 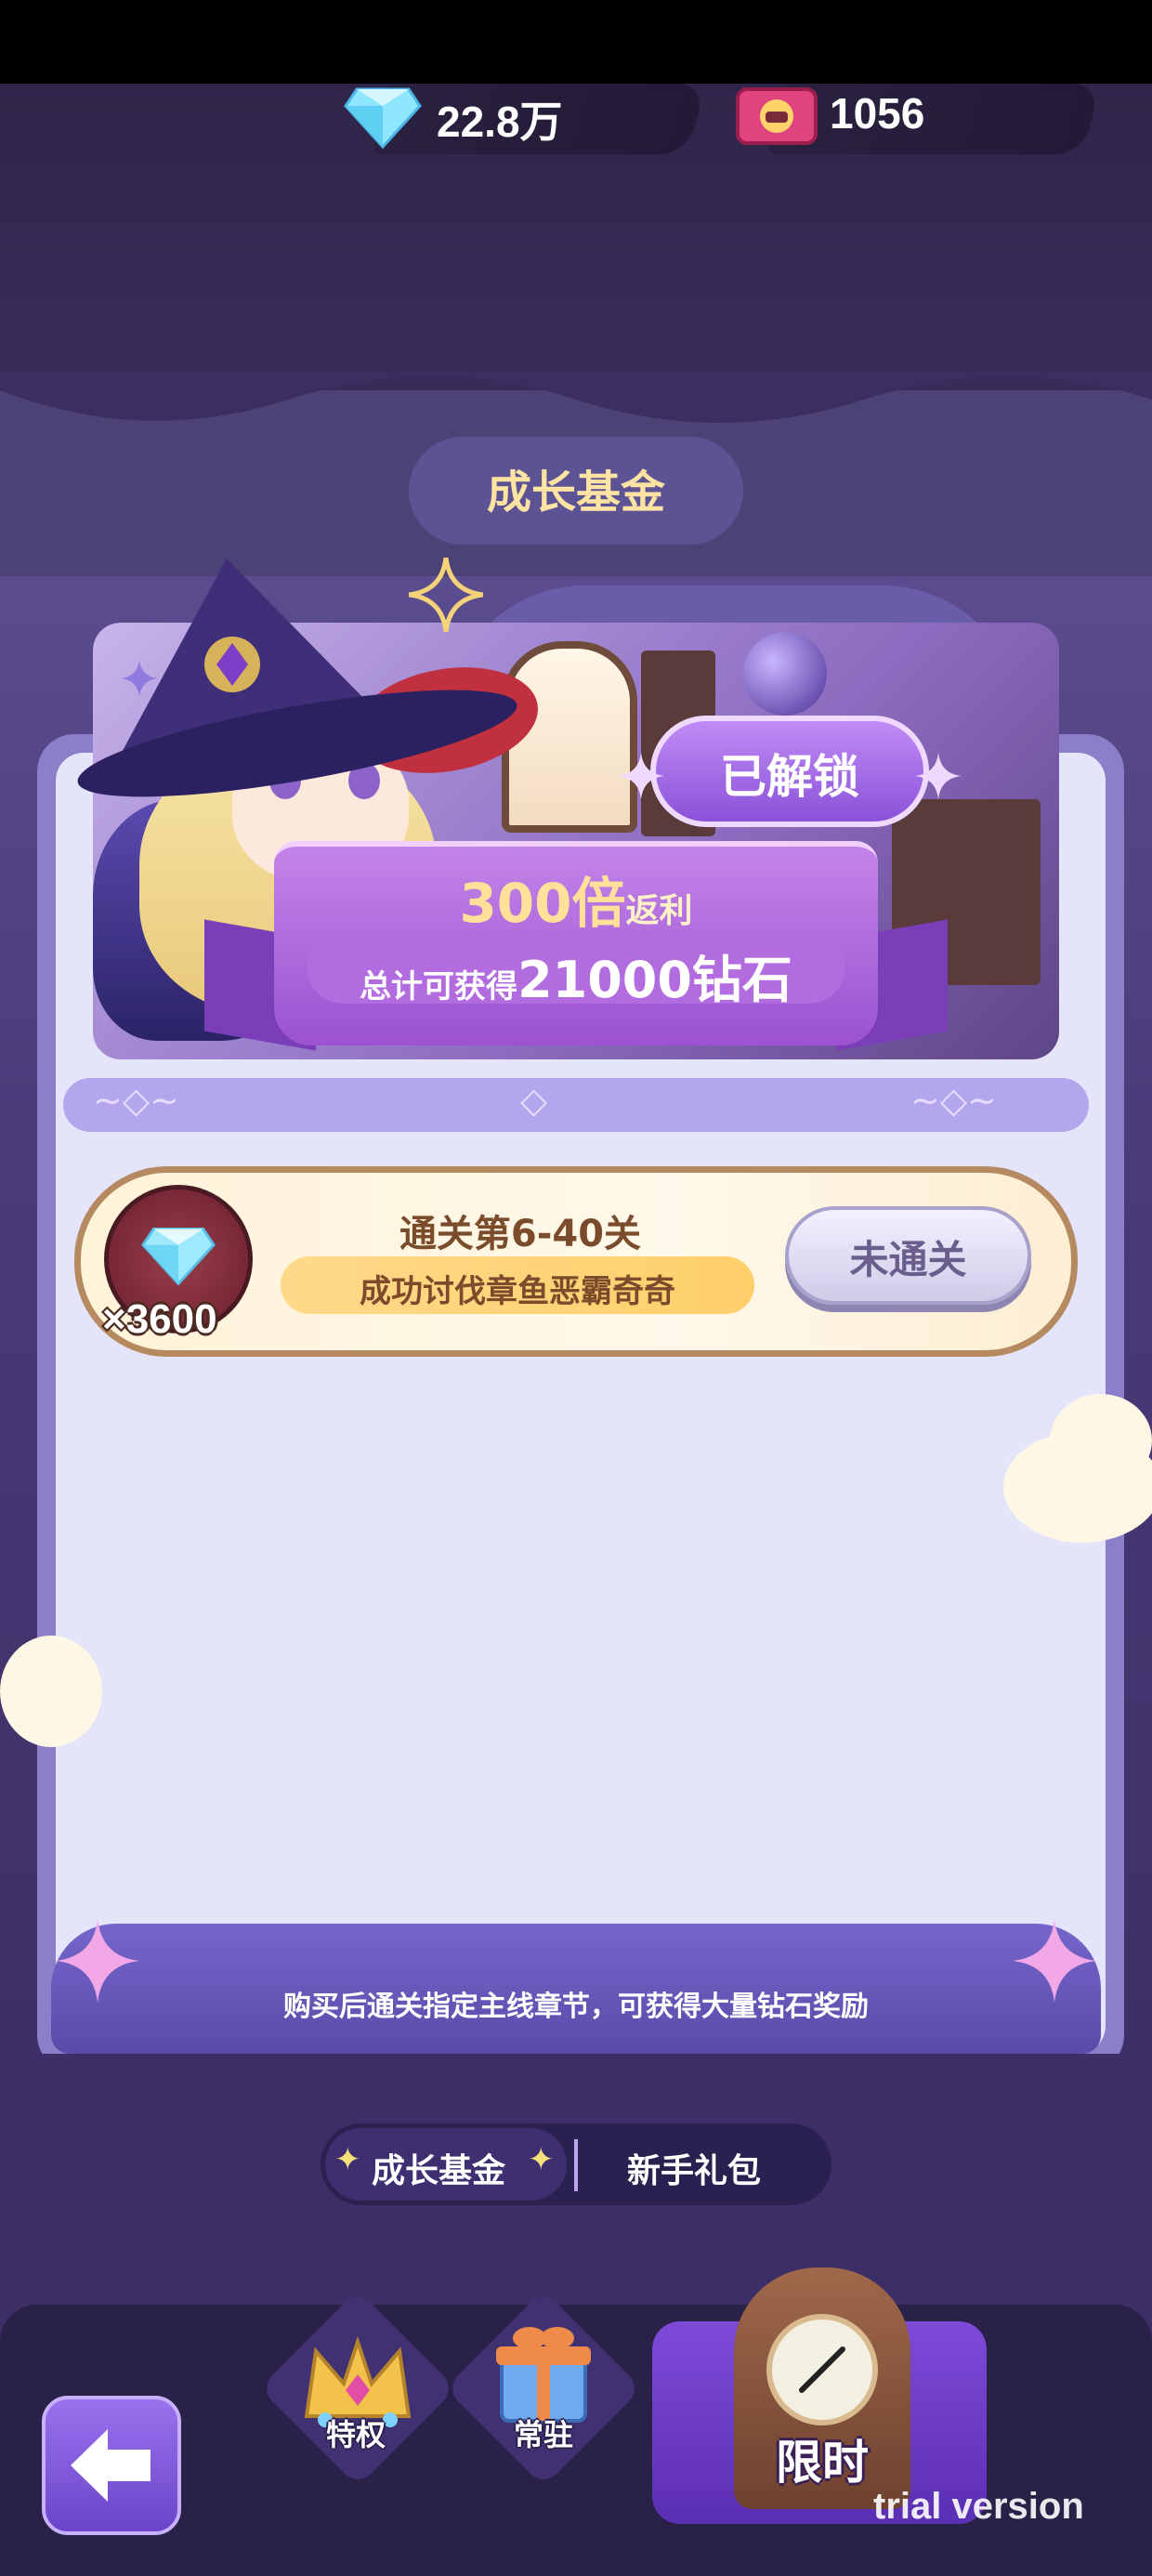 What do you see at coordinates (908, 1259) in the screenshot?
I see `claim-status-label: 未通关` at bounding box center [908, 1259].